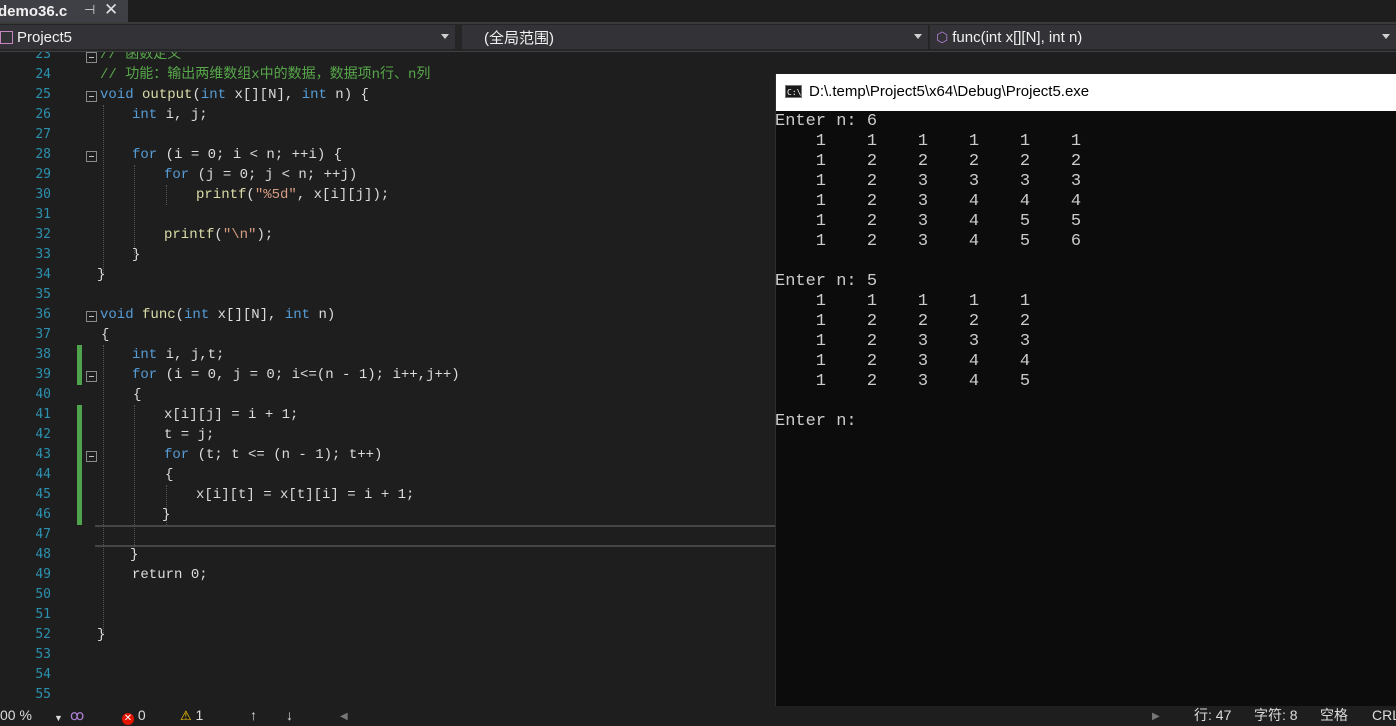 Image resolution: width=1396 pixels, height=726 pixels. Describe the element at coordinates (903, 361) in the screenshot. I see `console-line: 1 2 3 4 4` at that location.